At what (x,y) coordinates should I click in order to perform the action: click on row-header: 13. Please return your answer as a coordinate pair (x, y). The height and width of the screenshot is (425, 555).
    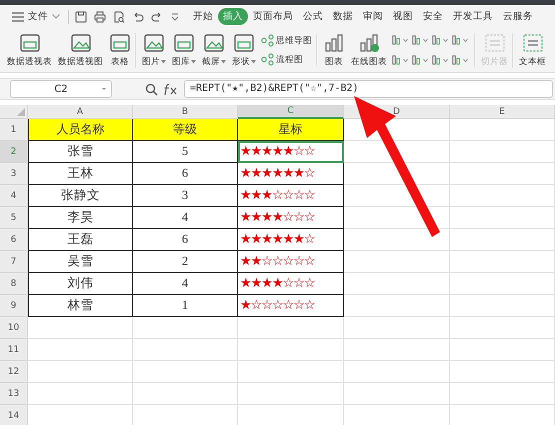
    Looking at the image, I should click on (14, 394).